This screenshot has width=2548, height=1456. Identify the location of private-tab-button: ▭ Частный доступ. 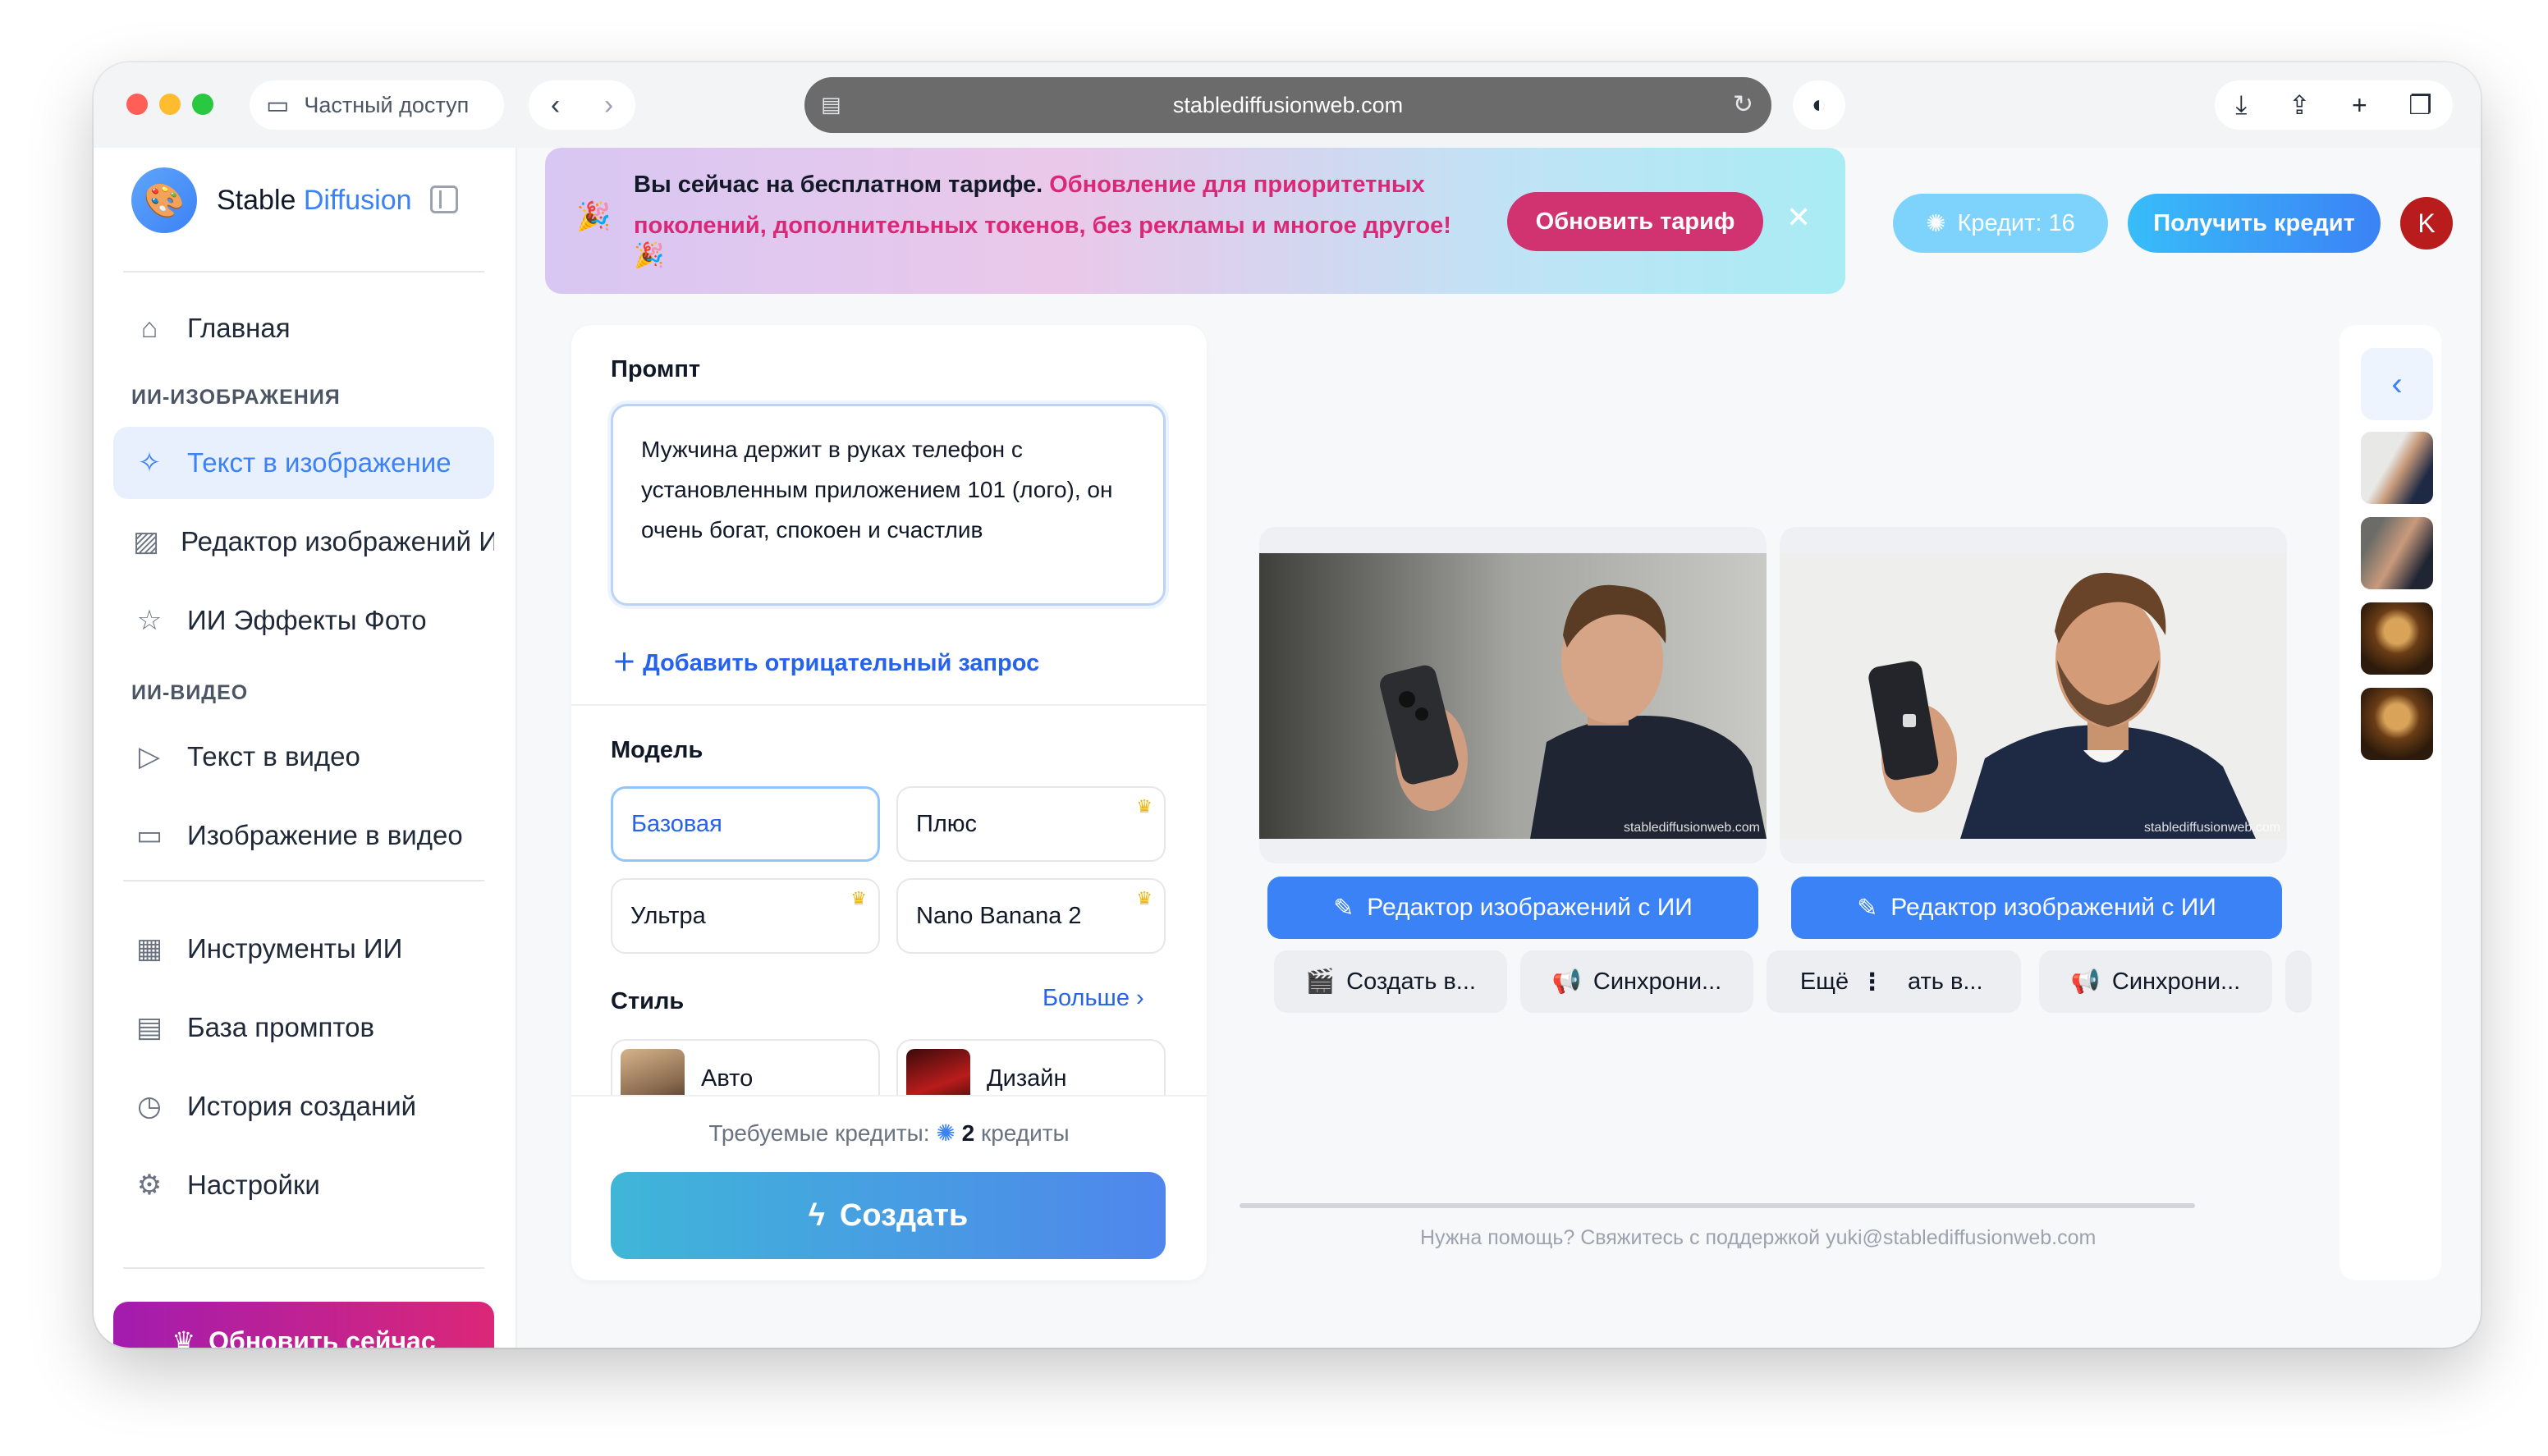
(377, 105).